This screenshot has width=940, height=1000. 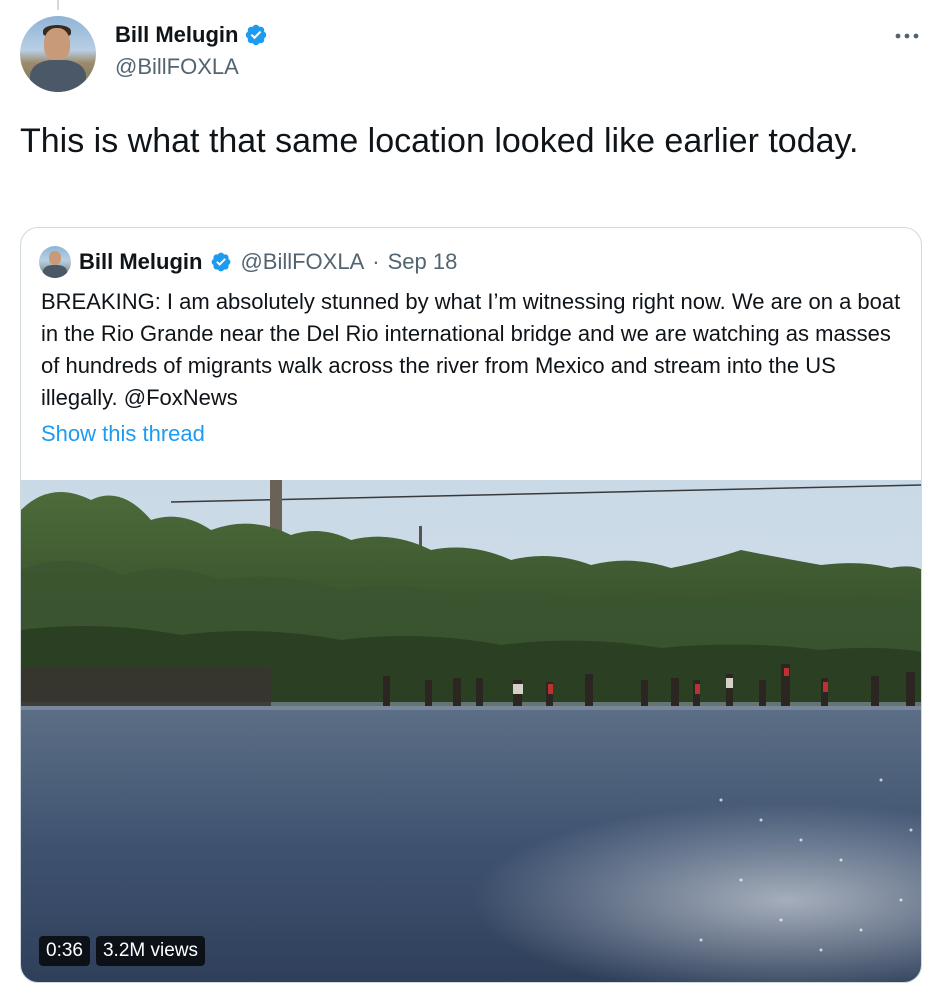 What do you see at coordinates (191, 67) in the screenshot?
I see `author-handle: @BillFOXLA` at bounding box center [191, 67].